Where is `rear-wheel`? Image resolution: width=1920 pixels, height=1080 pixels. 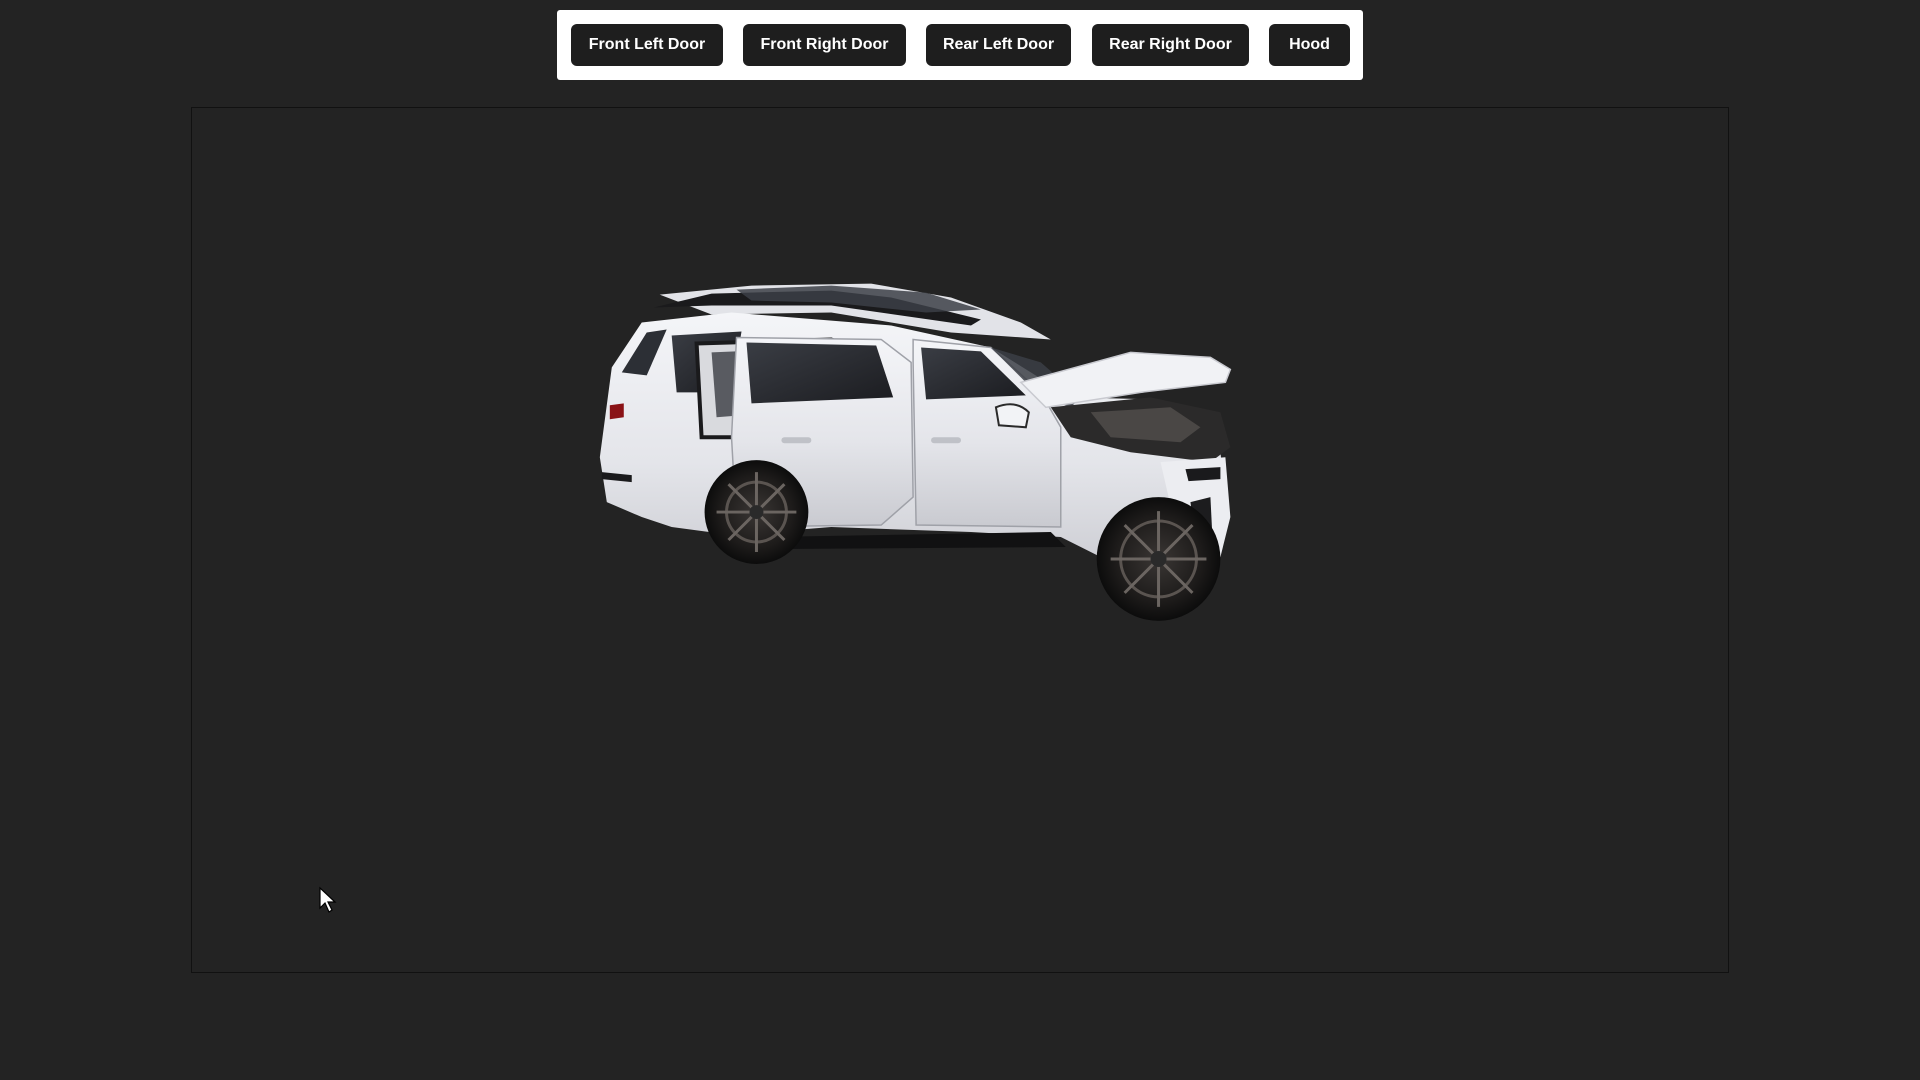
rear-wheel is located at coordinates (756, 512).